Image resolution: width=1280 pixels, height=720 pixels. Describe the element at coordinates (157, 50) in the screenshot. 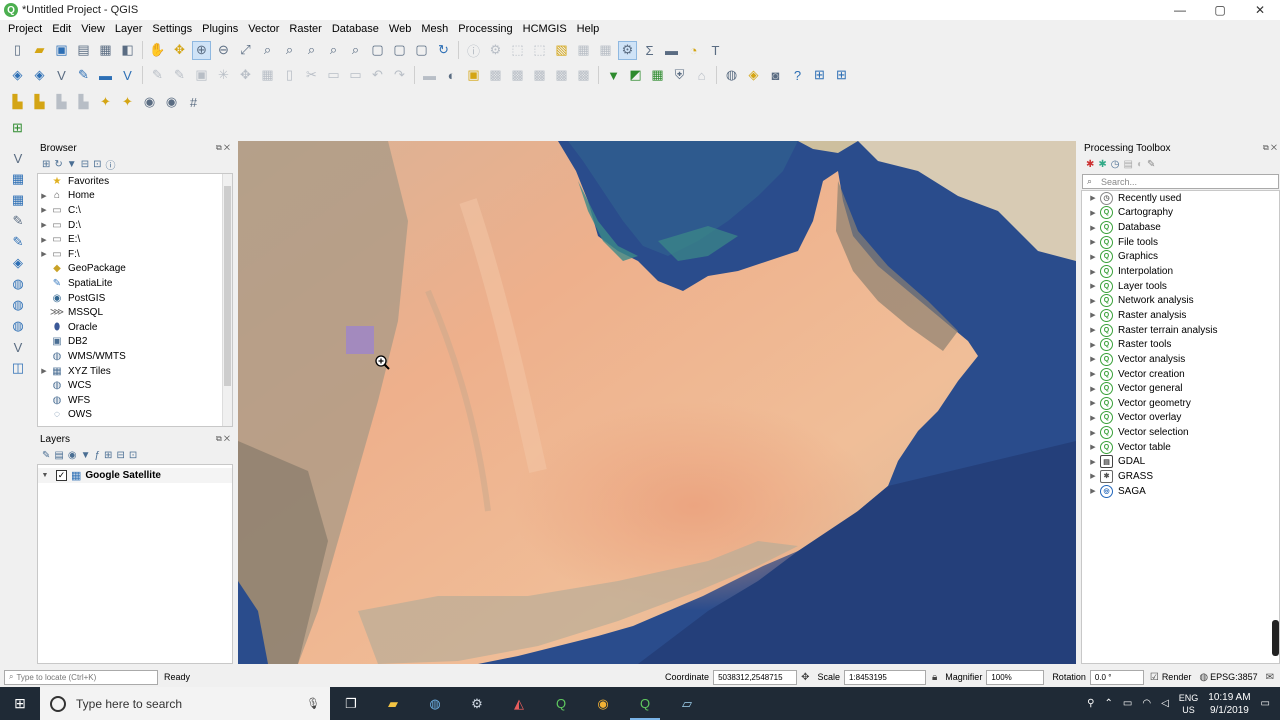

I see `pan-icon: ✋` at that location.